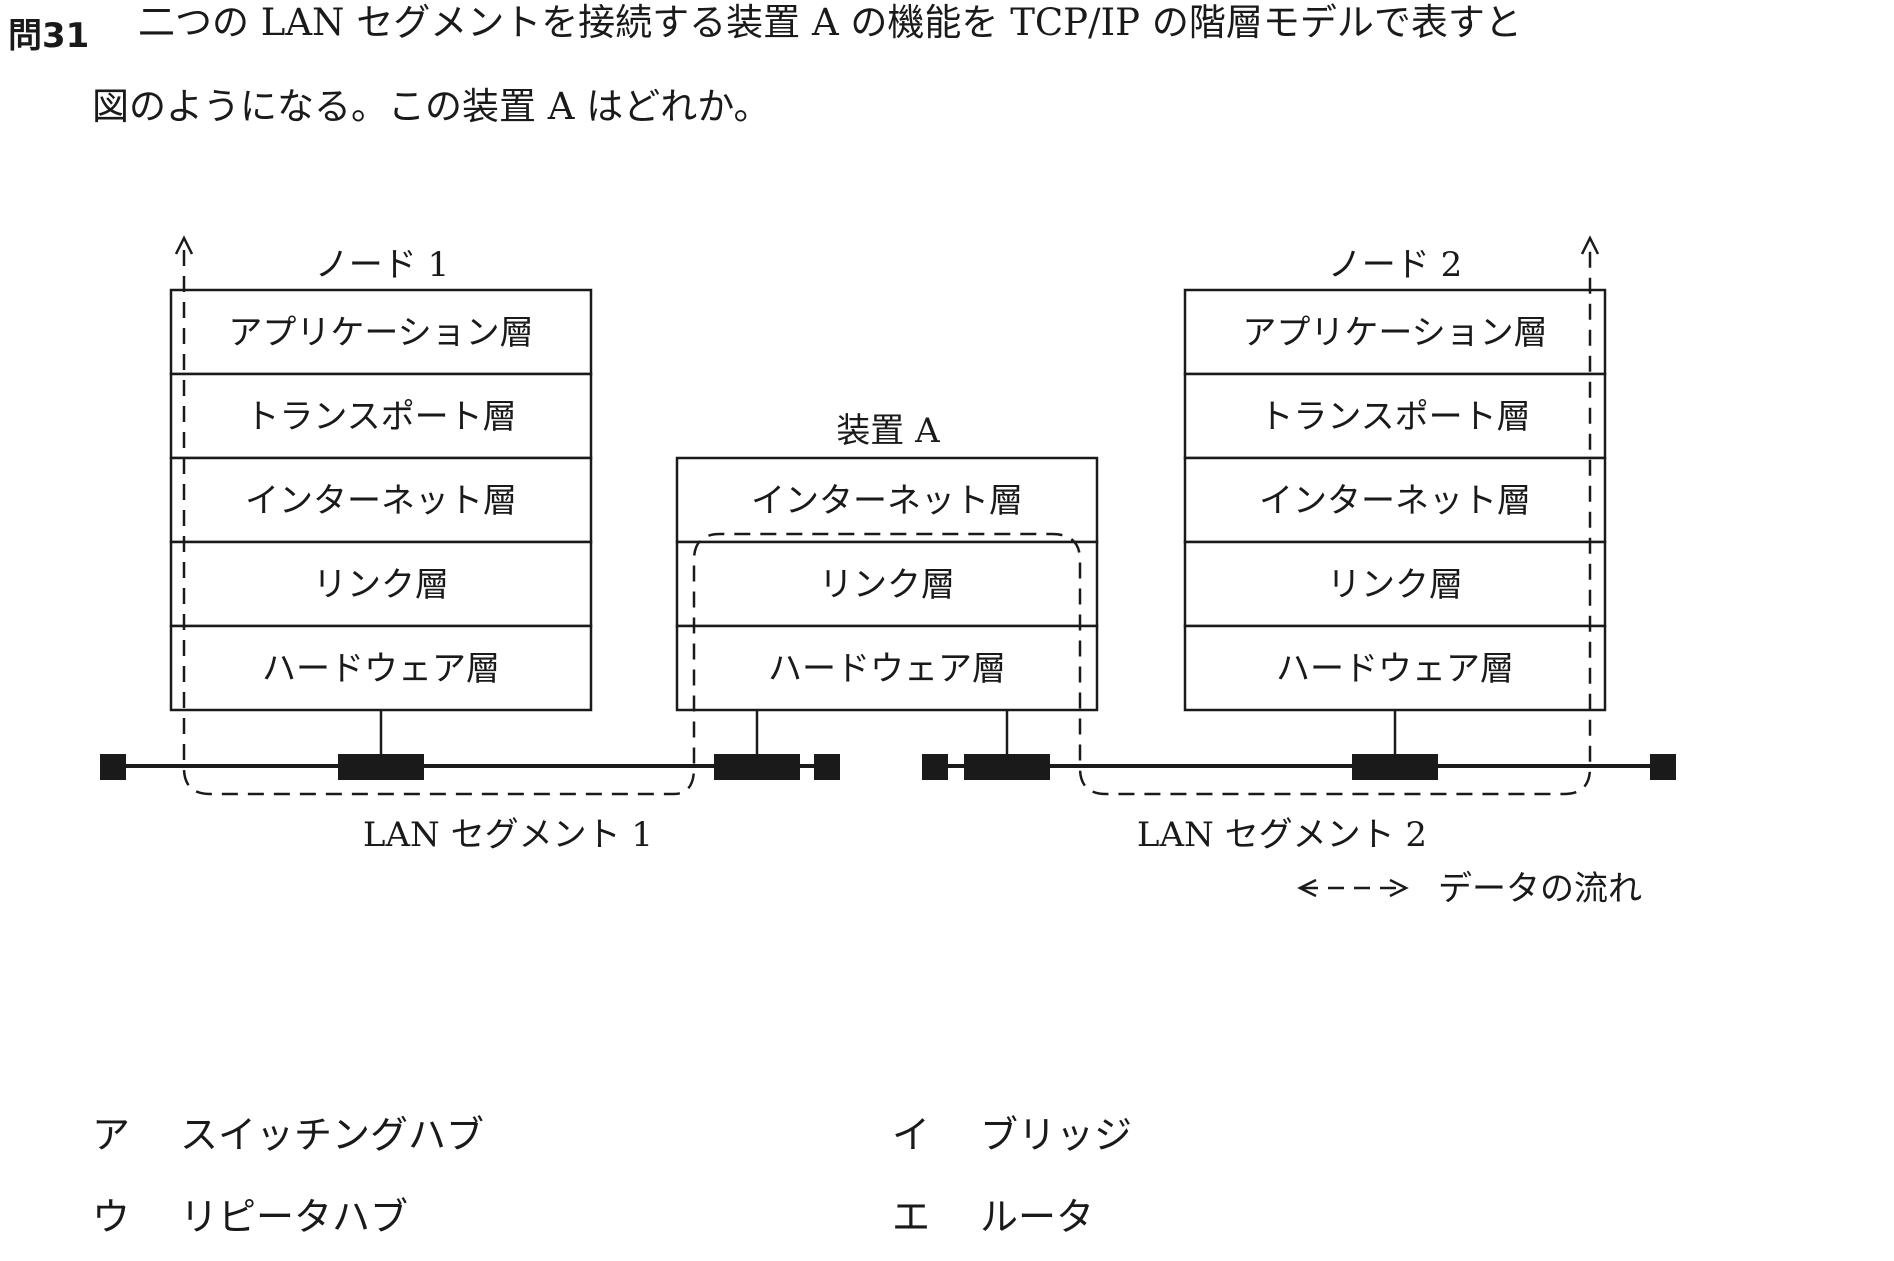 The image size is (1894, 1261). Describe the element at coordinates (1282, 835) in the screenshot. I see `lan-segment-2-label: LAN セグメント 2` at that location.